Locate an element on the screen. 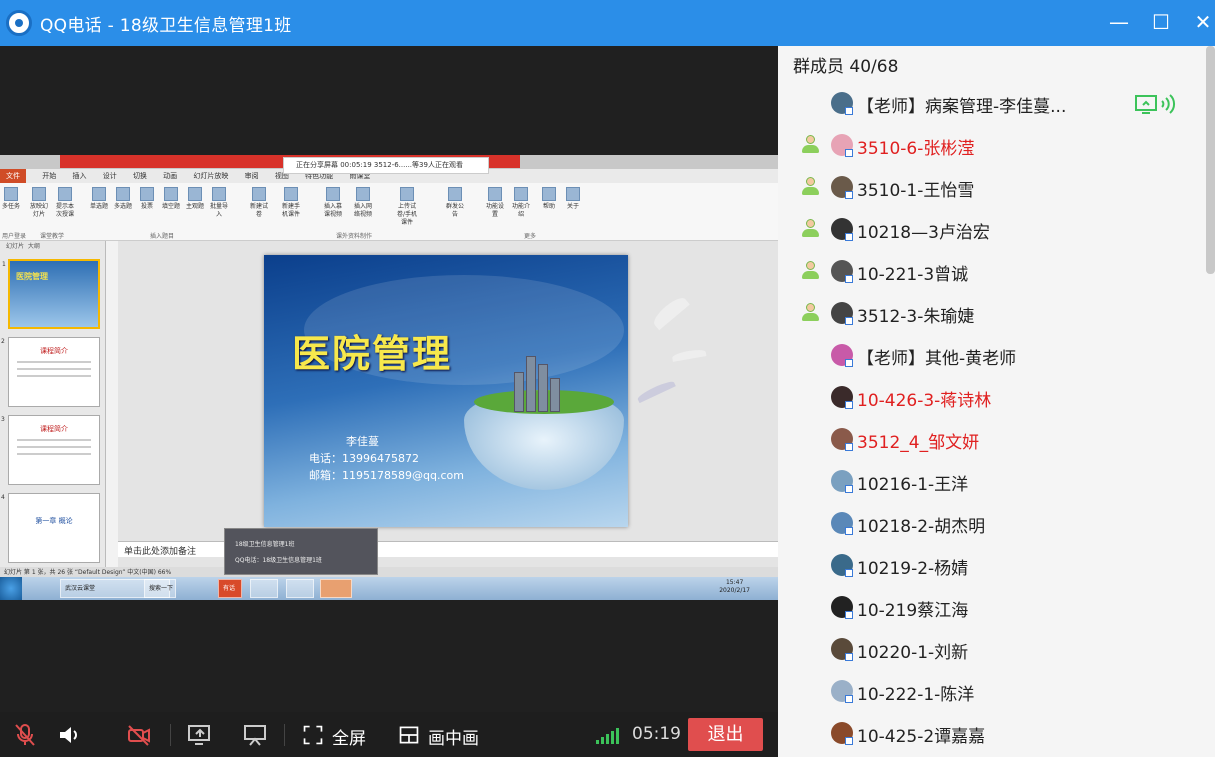 Image resolution: width=1215 pixels, height=757 pixels. ribbon-button: 帮助 is located at coordinates (549, 199).